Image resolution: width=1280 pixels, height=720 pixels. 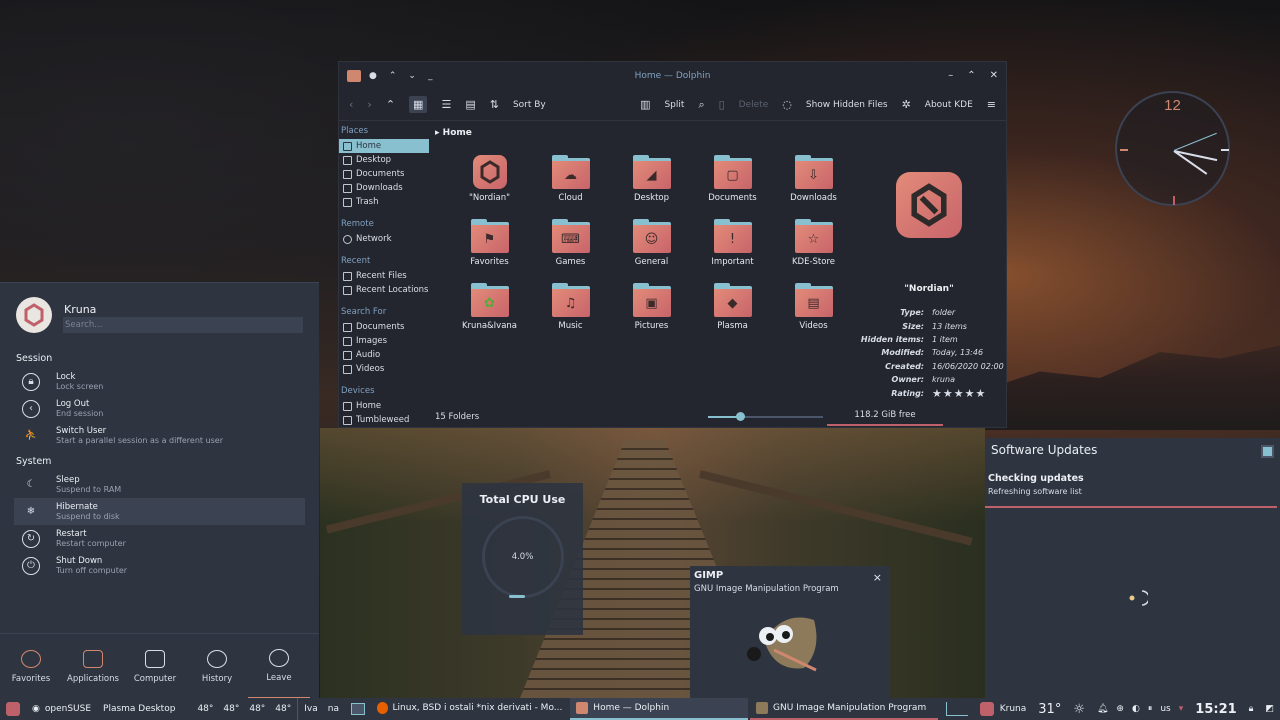 What do you see at coordinates (959, 393) in the screenshot?
I see `rating-stars: ★★★★★` at bounding box center [959, 393].